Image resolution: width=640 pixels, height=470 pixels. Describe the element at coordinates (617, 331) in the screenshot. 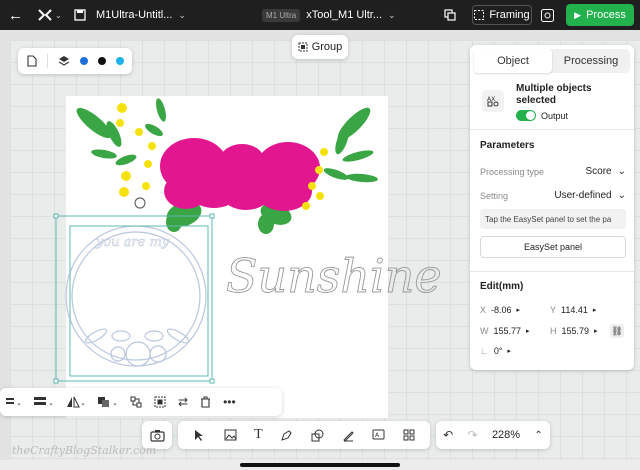

I see `lock-ratio-icon: ⛓` at that location.